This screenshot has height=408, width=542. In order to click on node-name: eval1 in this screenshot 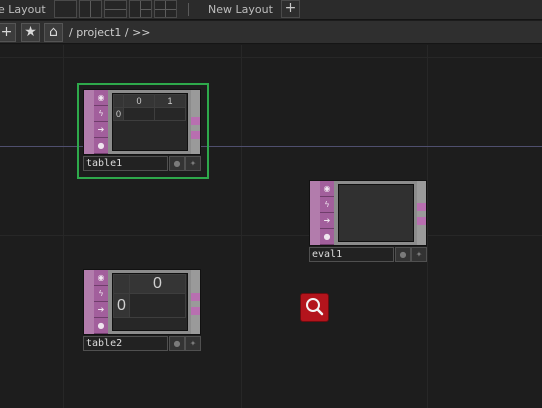, I will do `click(351, 254)`.